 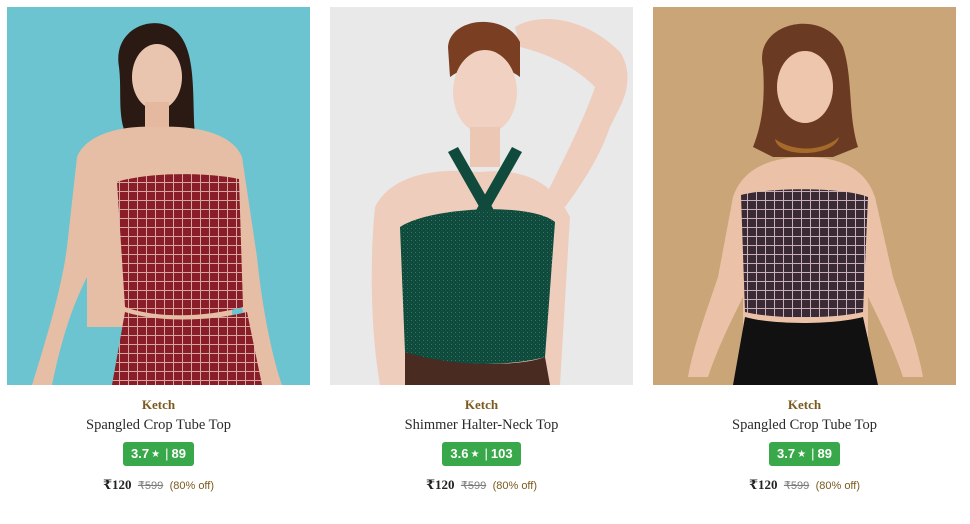 What do you see at coordinates (459, 453) in the screenshot?
I see `rating-value: 3.6` at bounding box center [459, 453].